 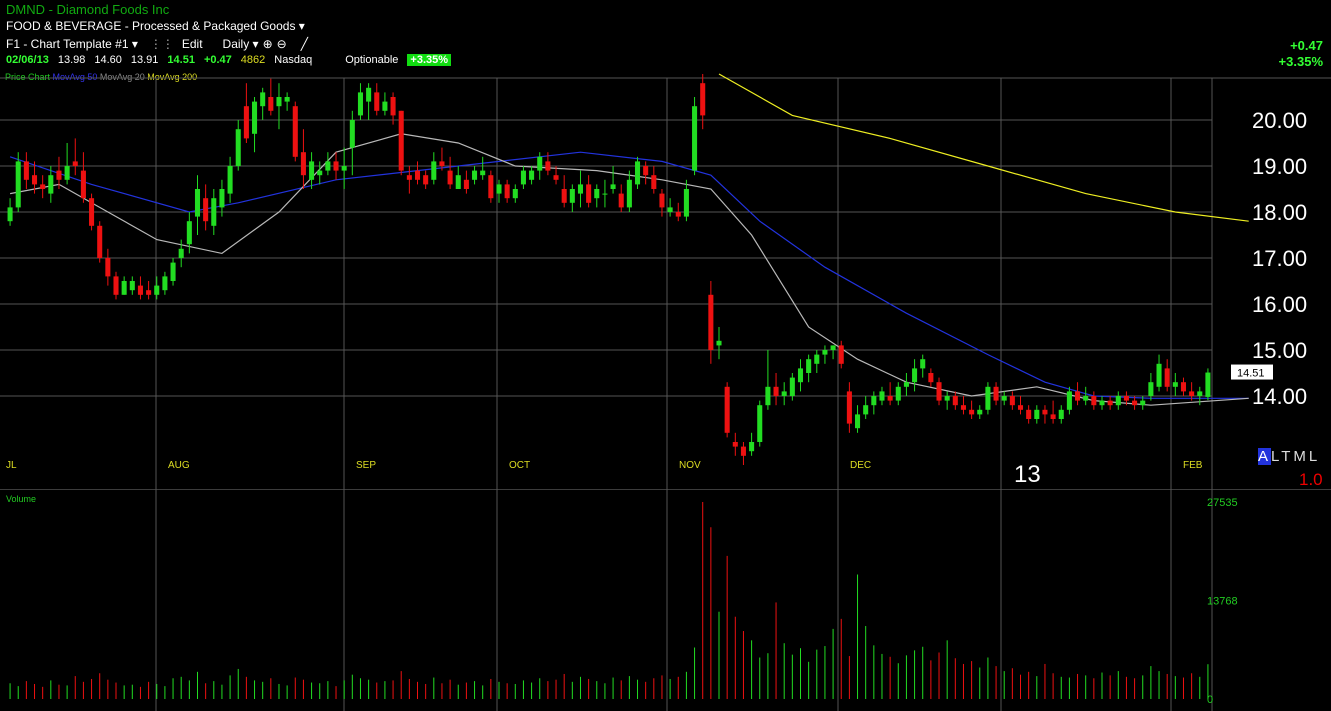 I want to click on price-tick-label: 19.00, so click(x=1279, y=166).